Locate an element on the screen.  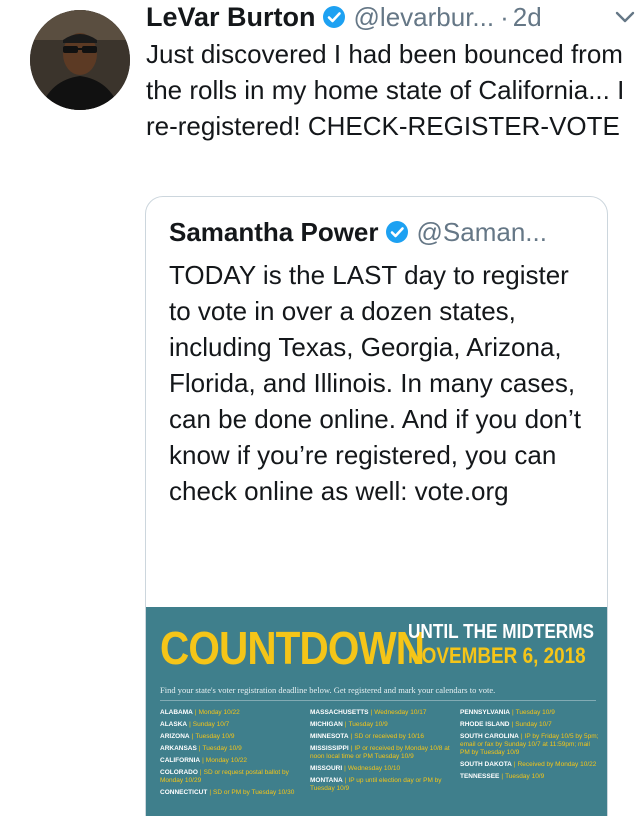
infographic-subtitle-date: NOVEMBER 6, 2018 is located at coordinates (497, 655).